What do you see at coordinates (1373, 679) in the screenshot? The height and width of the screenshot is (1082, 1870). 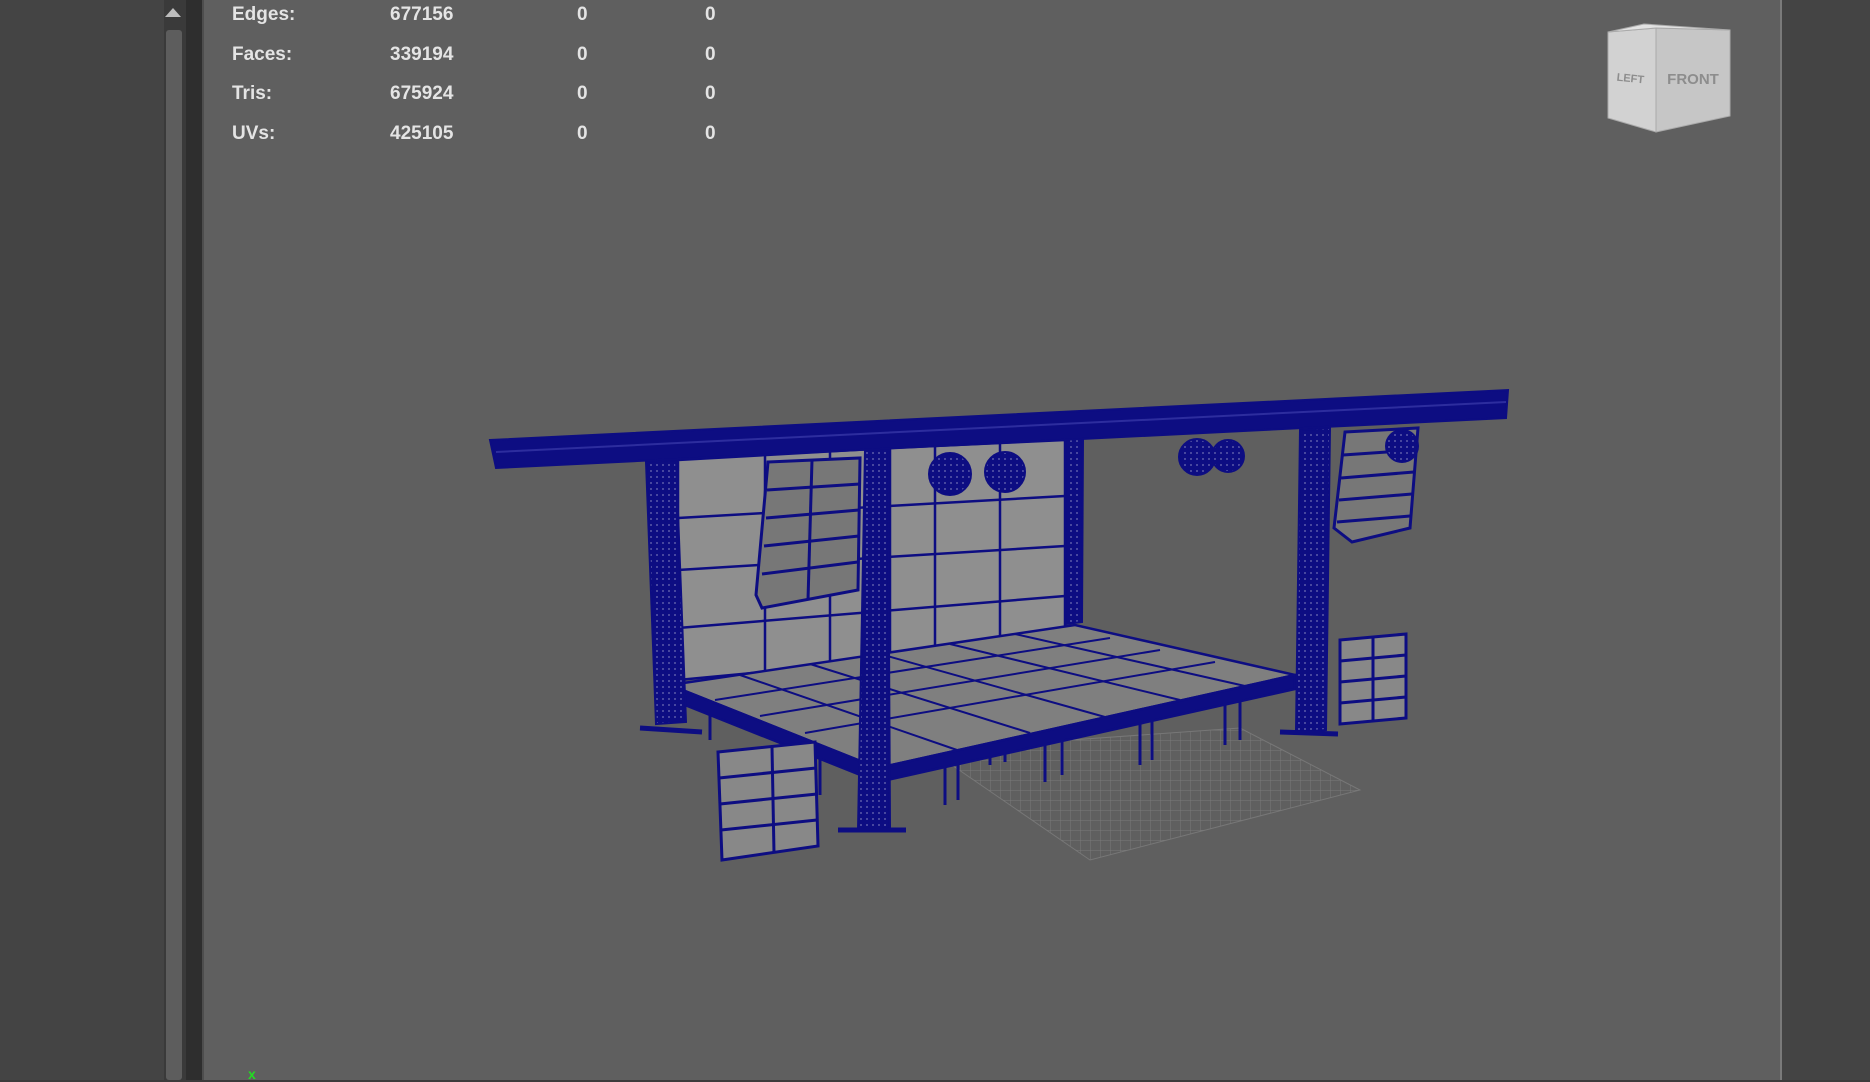 I see `speaker-stack-right` at bounding box center [1373, 679].